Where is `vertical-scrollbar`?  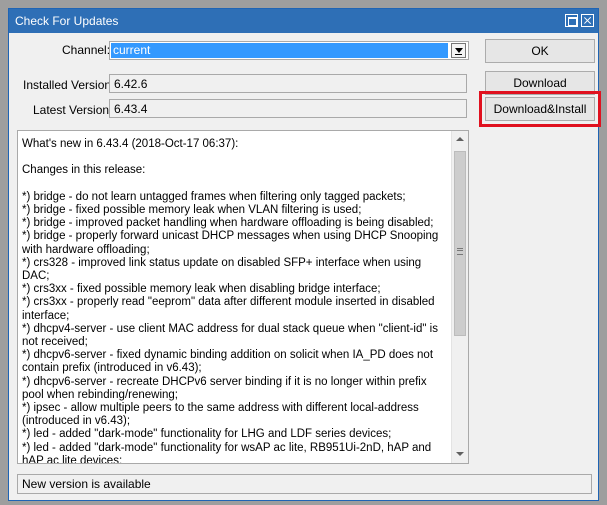 vertical-scrollbar is located at coordinates (459, 297).